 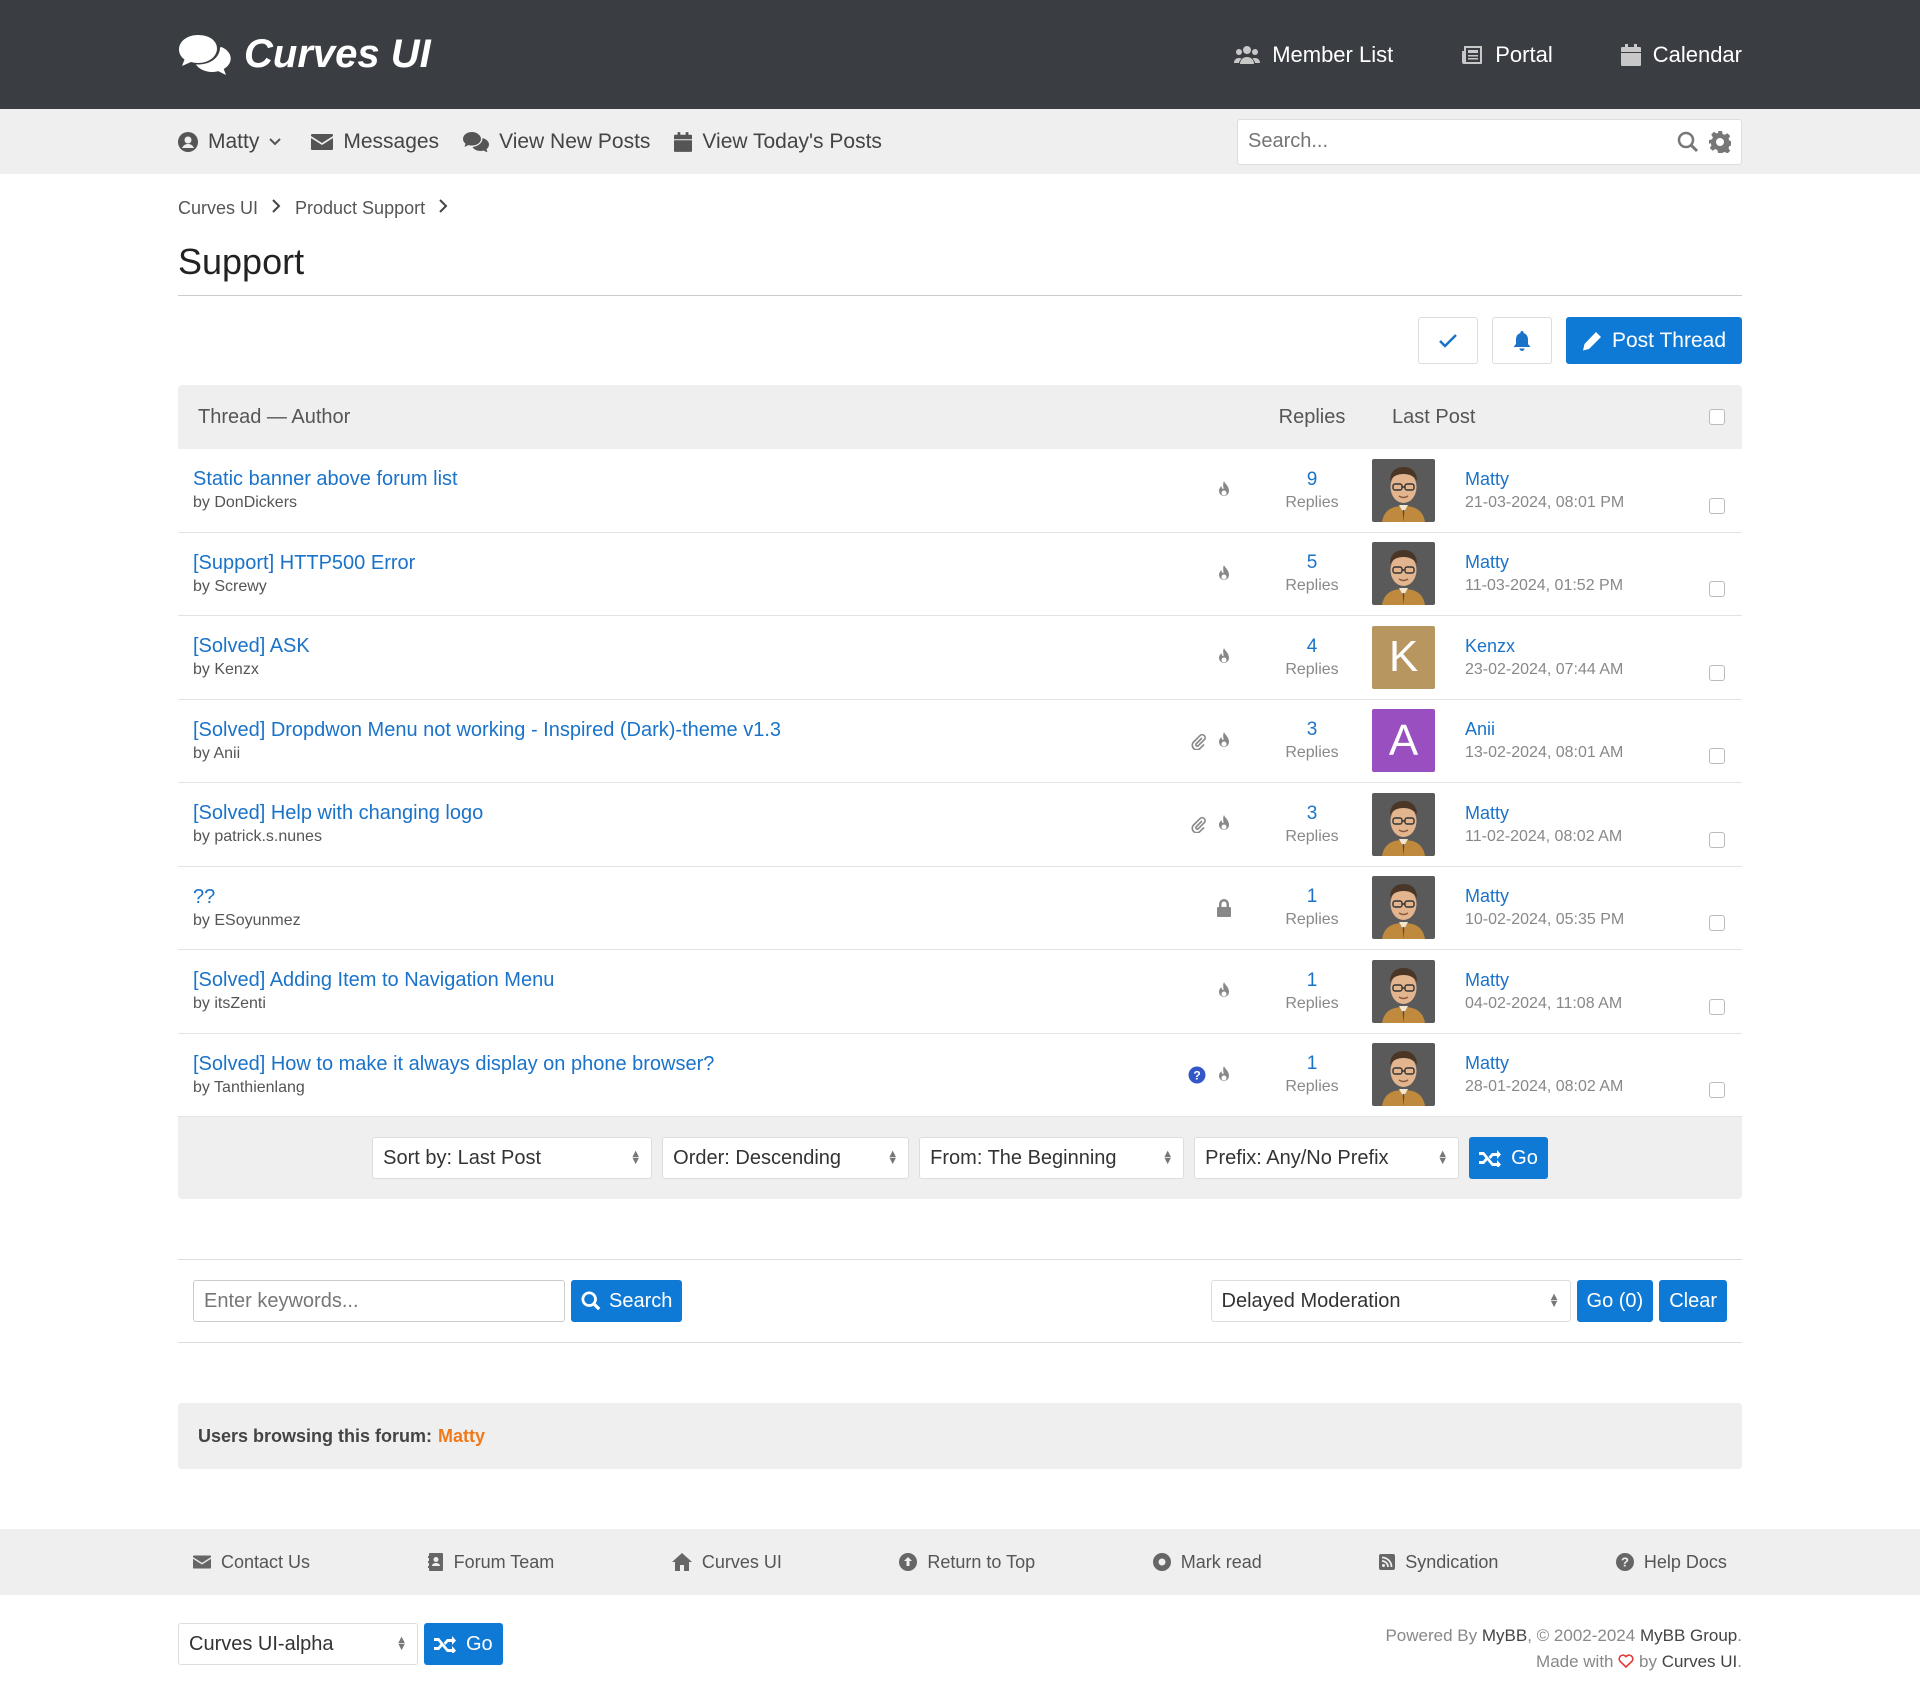 I want to click on envelope-icon, so click(x=202, y=1562).